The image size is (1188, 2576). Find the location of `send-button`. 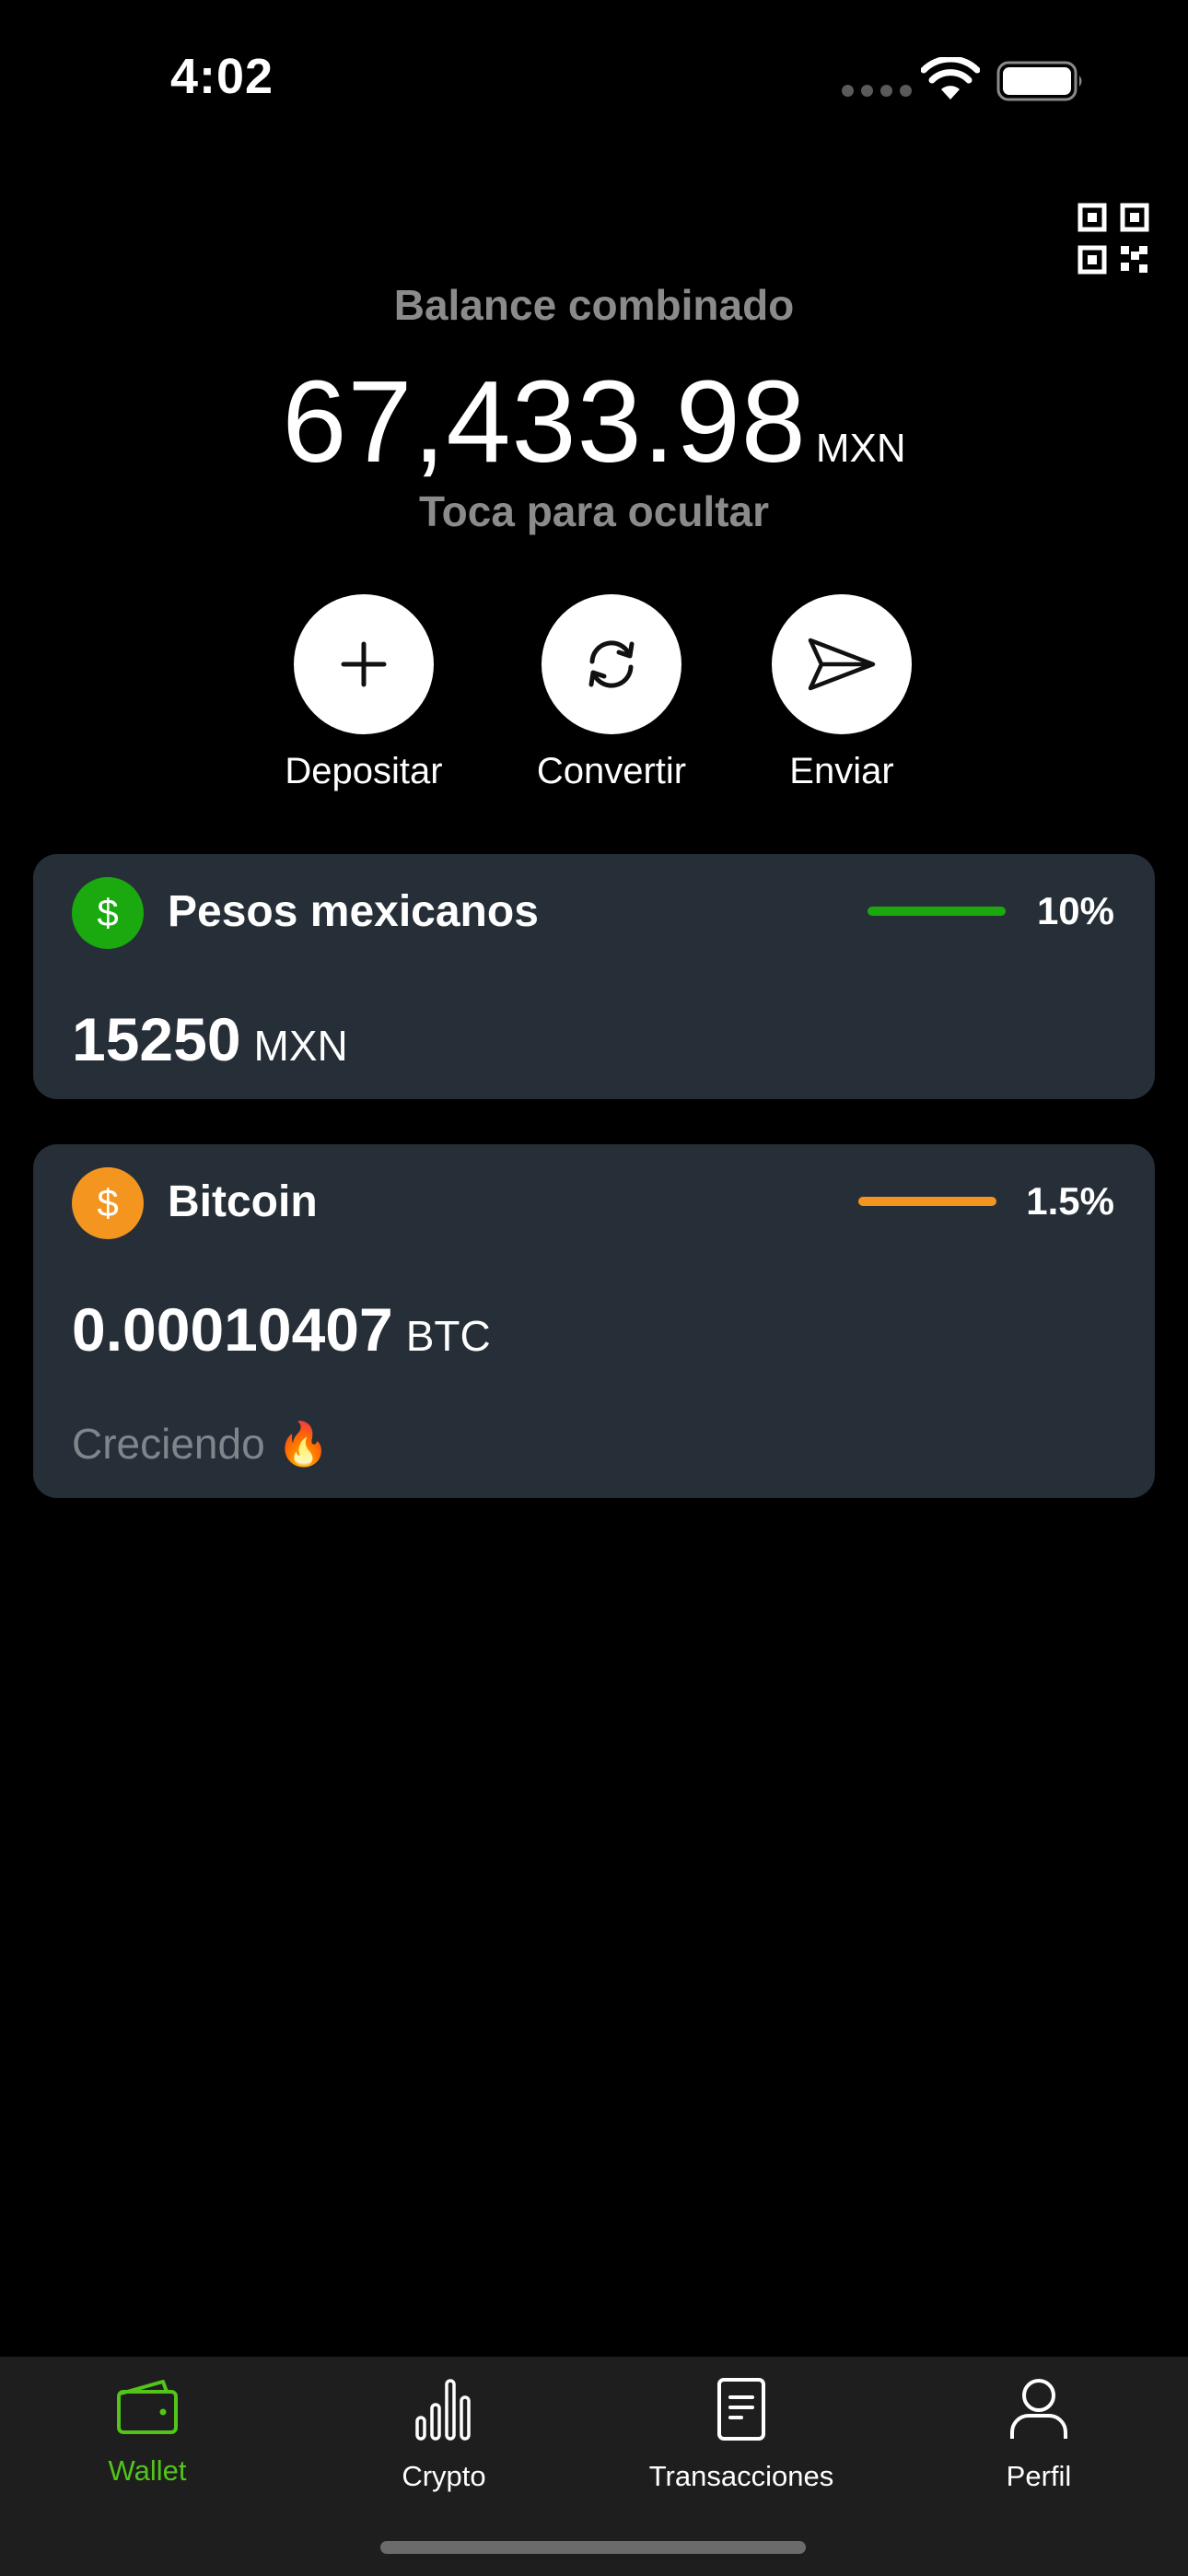

send-button is located at coordinates (842, 664).